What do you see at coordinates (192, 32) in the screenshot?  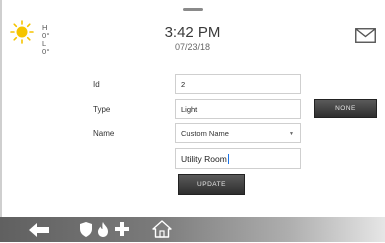 I see `clock-time: 3:42 PM` at bounding box center [192, 32].